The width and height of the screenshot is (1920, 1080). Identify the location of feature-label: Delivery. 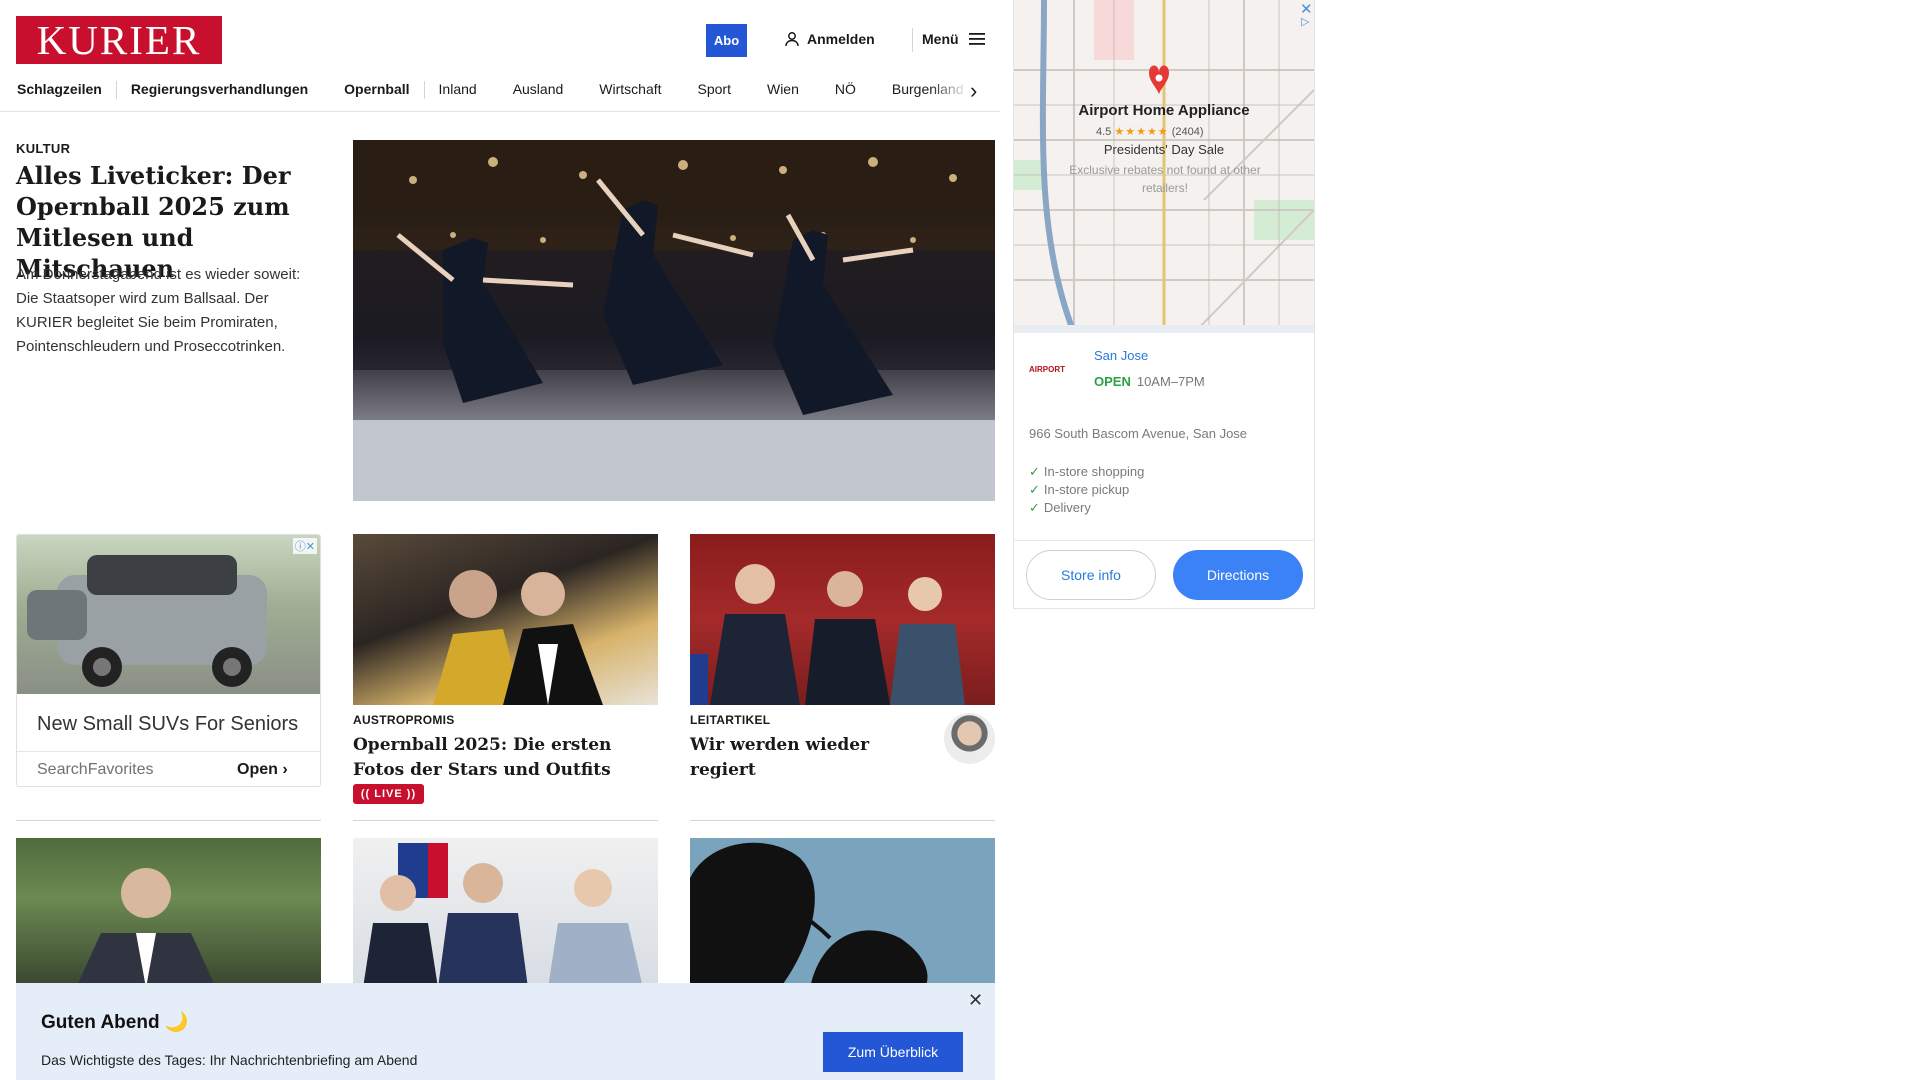
(1067, 507).